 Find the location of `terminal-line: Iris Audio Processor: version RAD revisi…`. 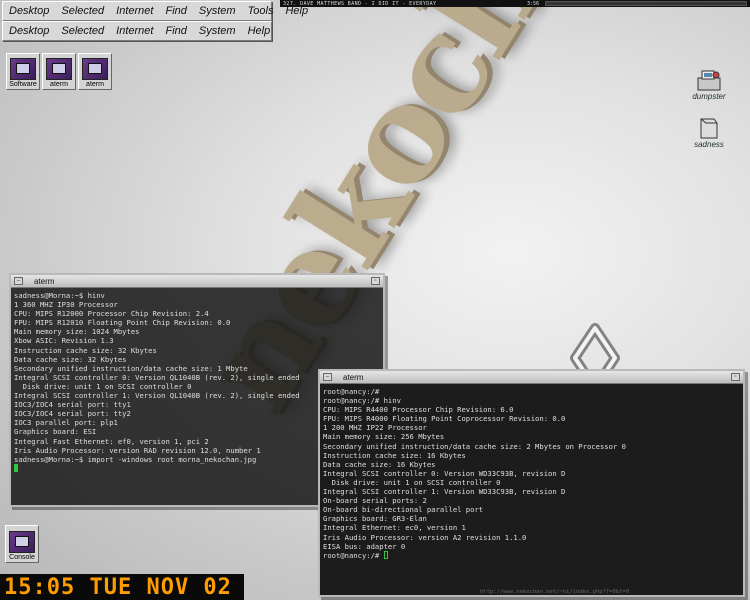

terminal-line: Iris Audio Processor: version RAD revisi… is located at coordinates (137, 450).